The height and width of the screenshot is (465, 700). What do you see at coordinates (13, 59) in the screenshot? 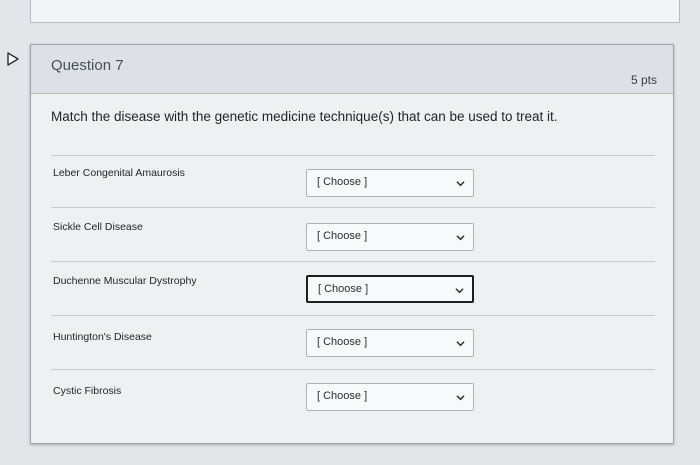
I see `flag-icon` at bounding box center [13, 59].